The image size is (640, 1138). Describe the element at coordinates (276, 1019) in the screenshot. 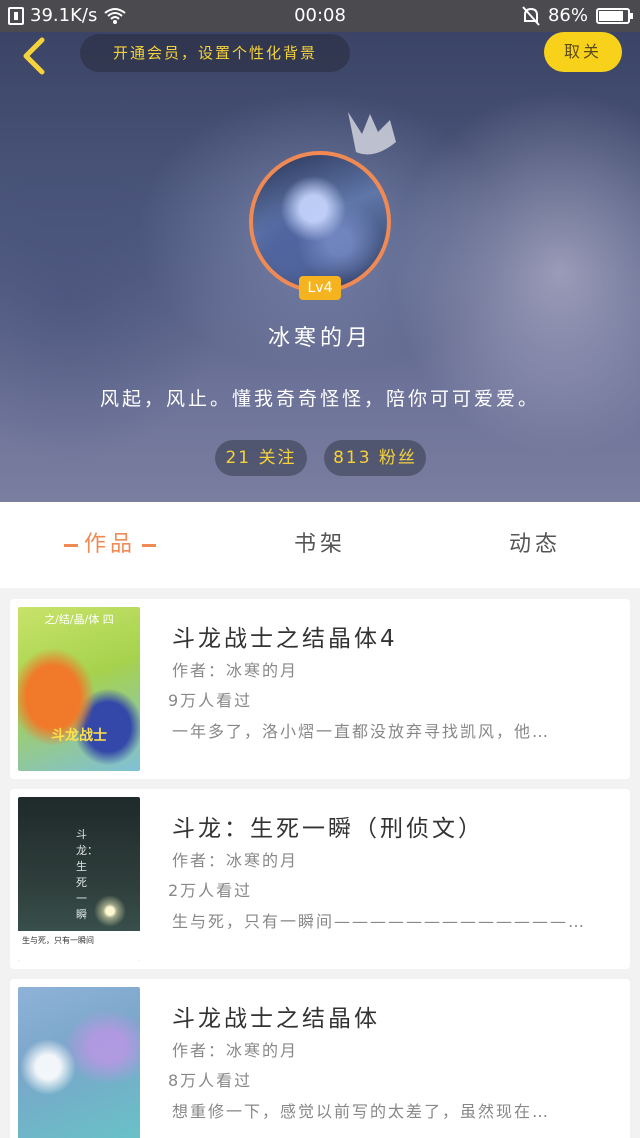

I see `book-title: 斗龙战士之结晶体` at that location.